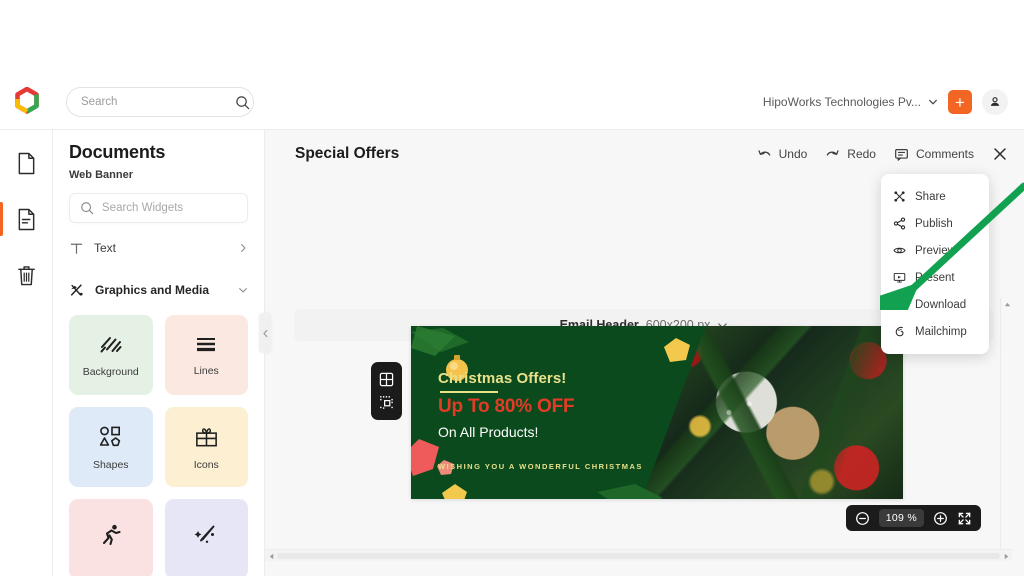 The image size is (1024, 576). Describe the element at coordinates (206, 345) in the screenshot. I see `lines-icon` at that location.